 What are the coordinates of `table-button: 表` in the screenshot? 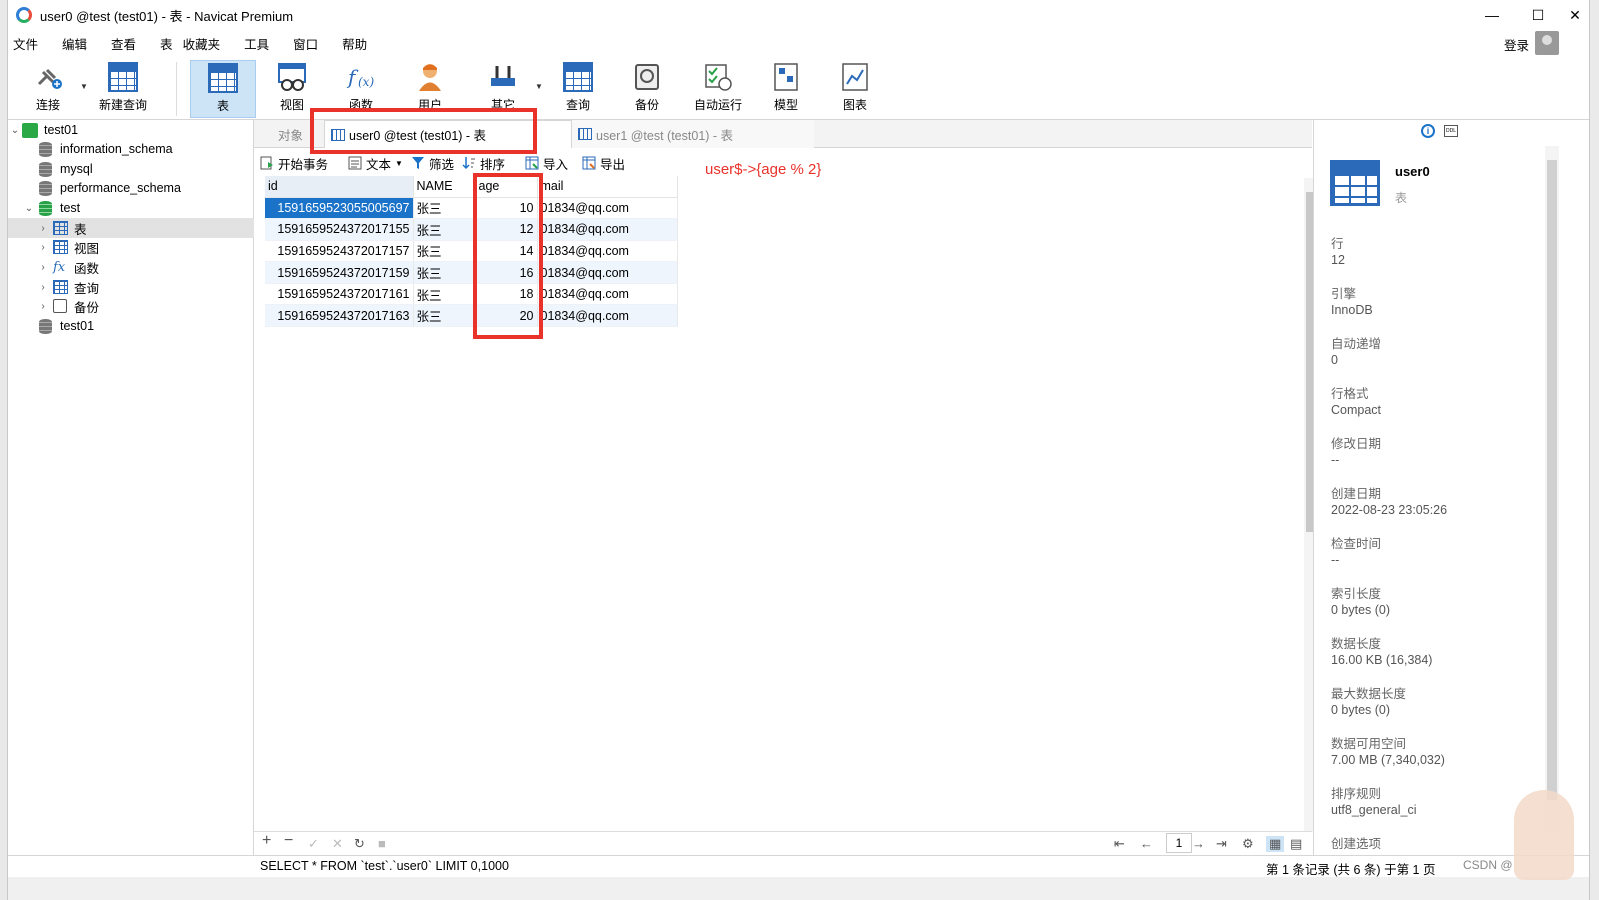 It's located at (223, 89).